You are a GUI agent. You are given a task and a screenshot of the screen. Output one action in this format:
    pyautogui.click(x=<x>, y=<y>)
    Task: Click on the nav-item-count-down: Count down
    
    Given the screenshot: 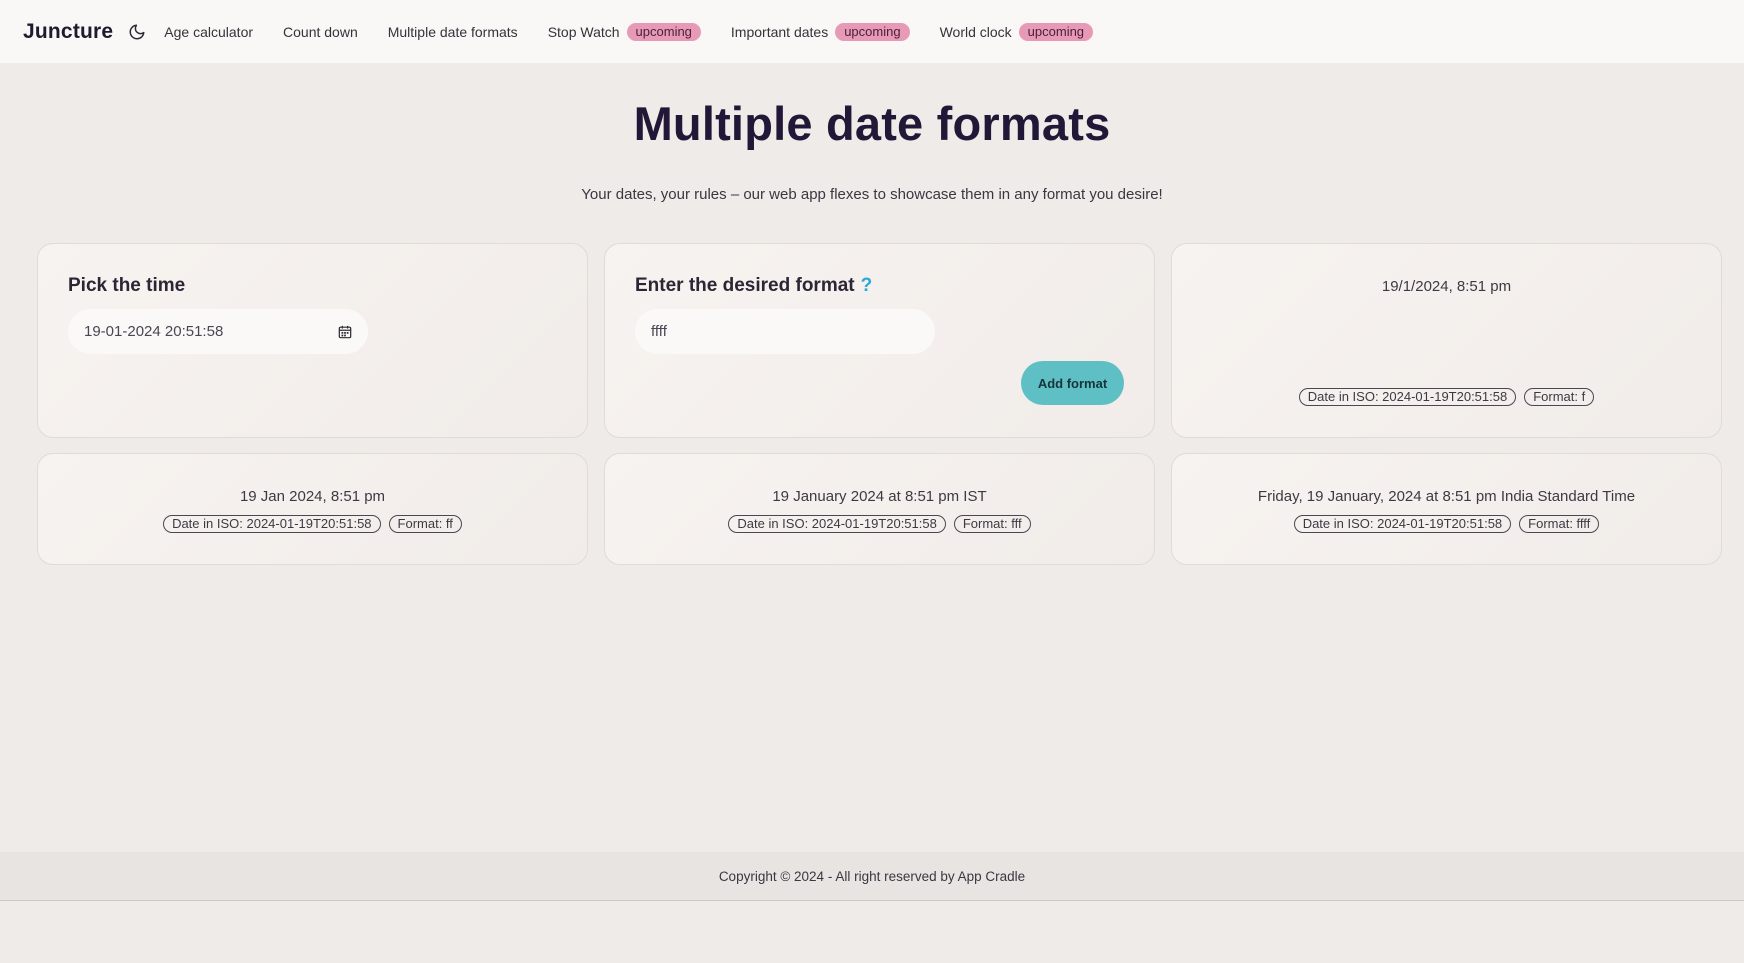 What is the action you would take?
    pyautogui.click(x=320, y=32)
    